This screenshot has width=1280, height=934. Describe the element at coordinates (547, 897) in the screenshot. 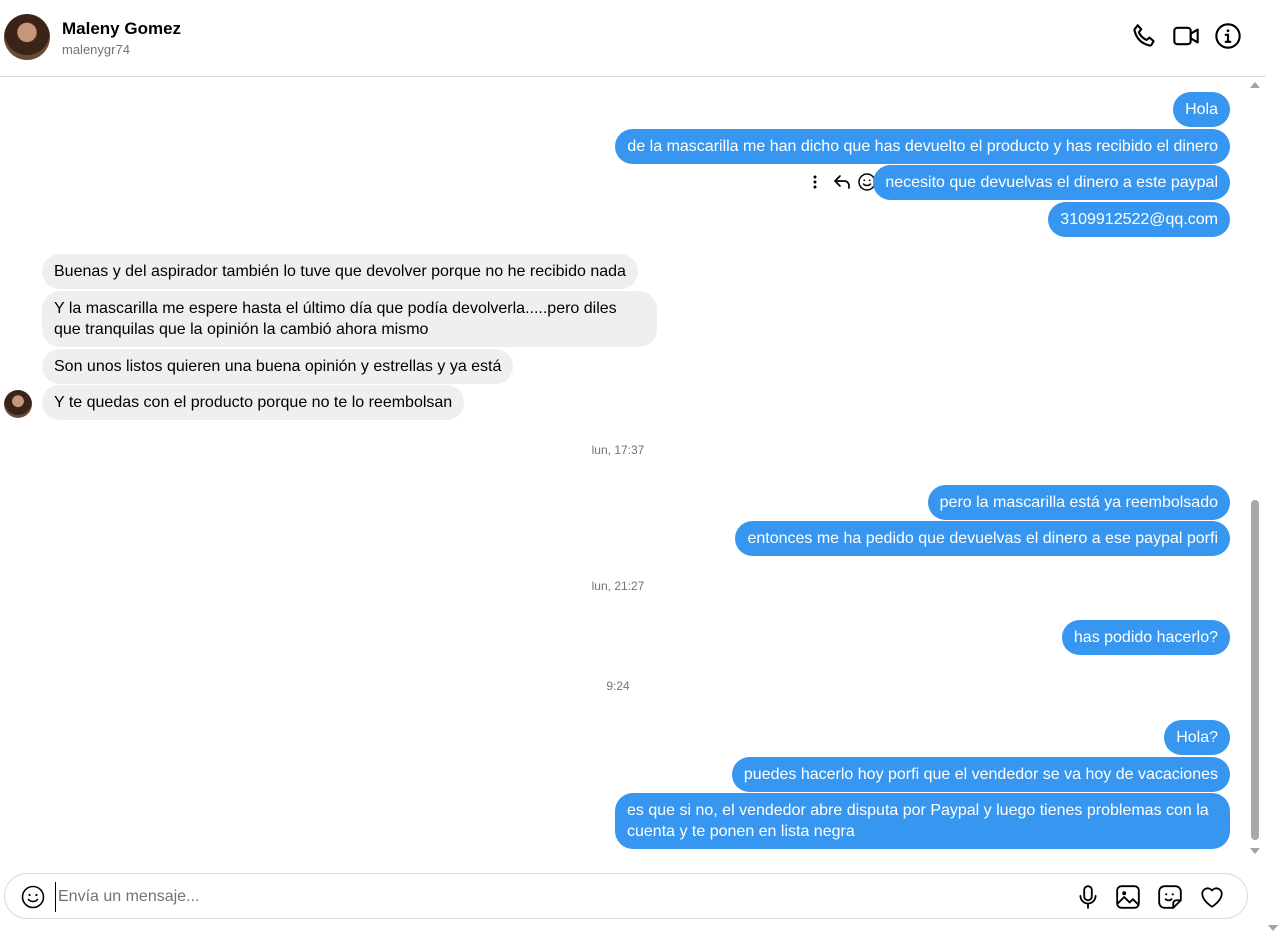

I see `message-input` at that location.